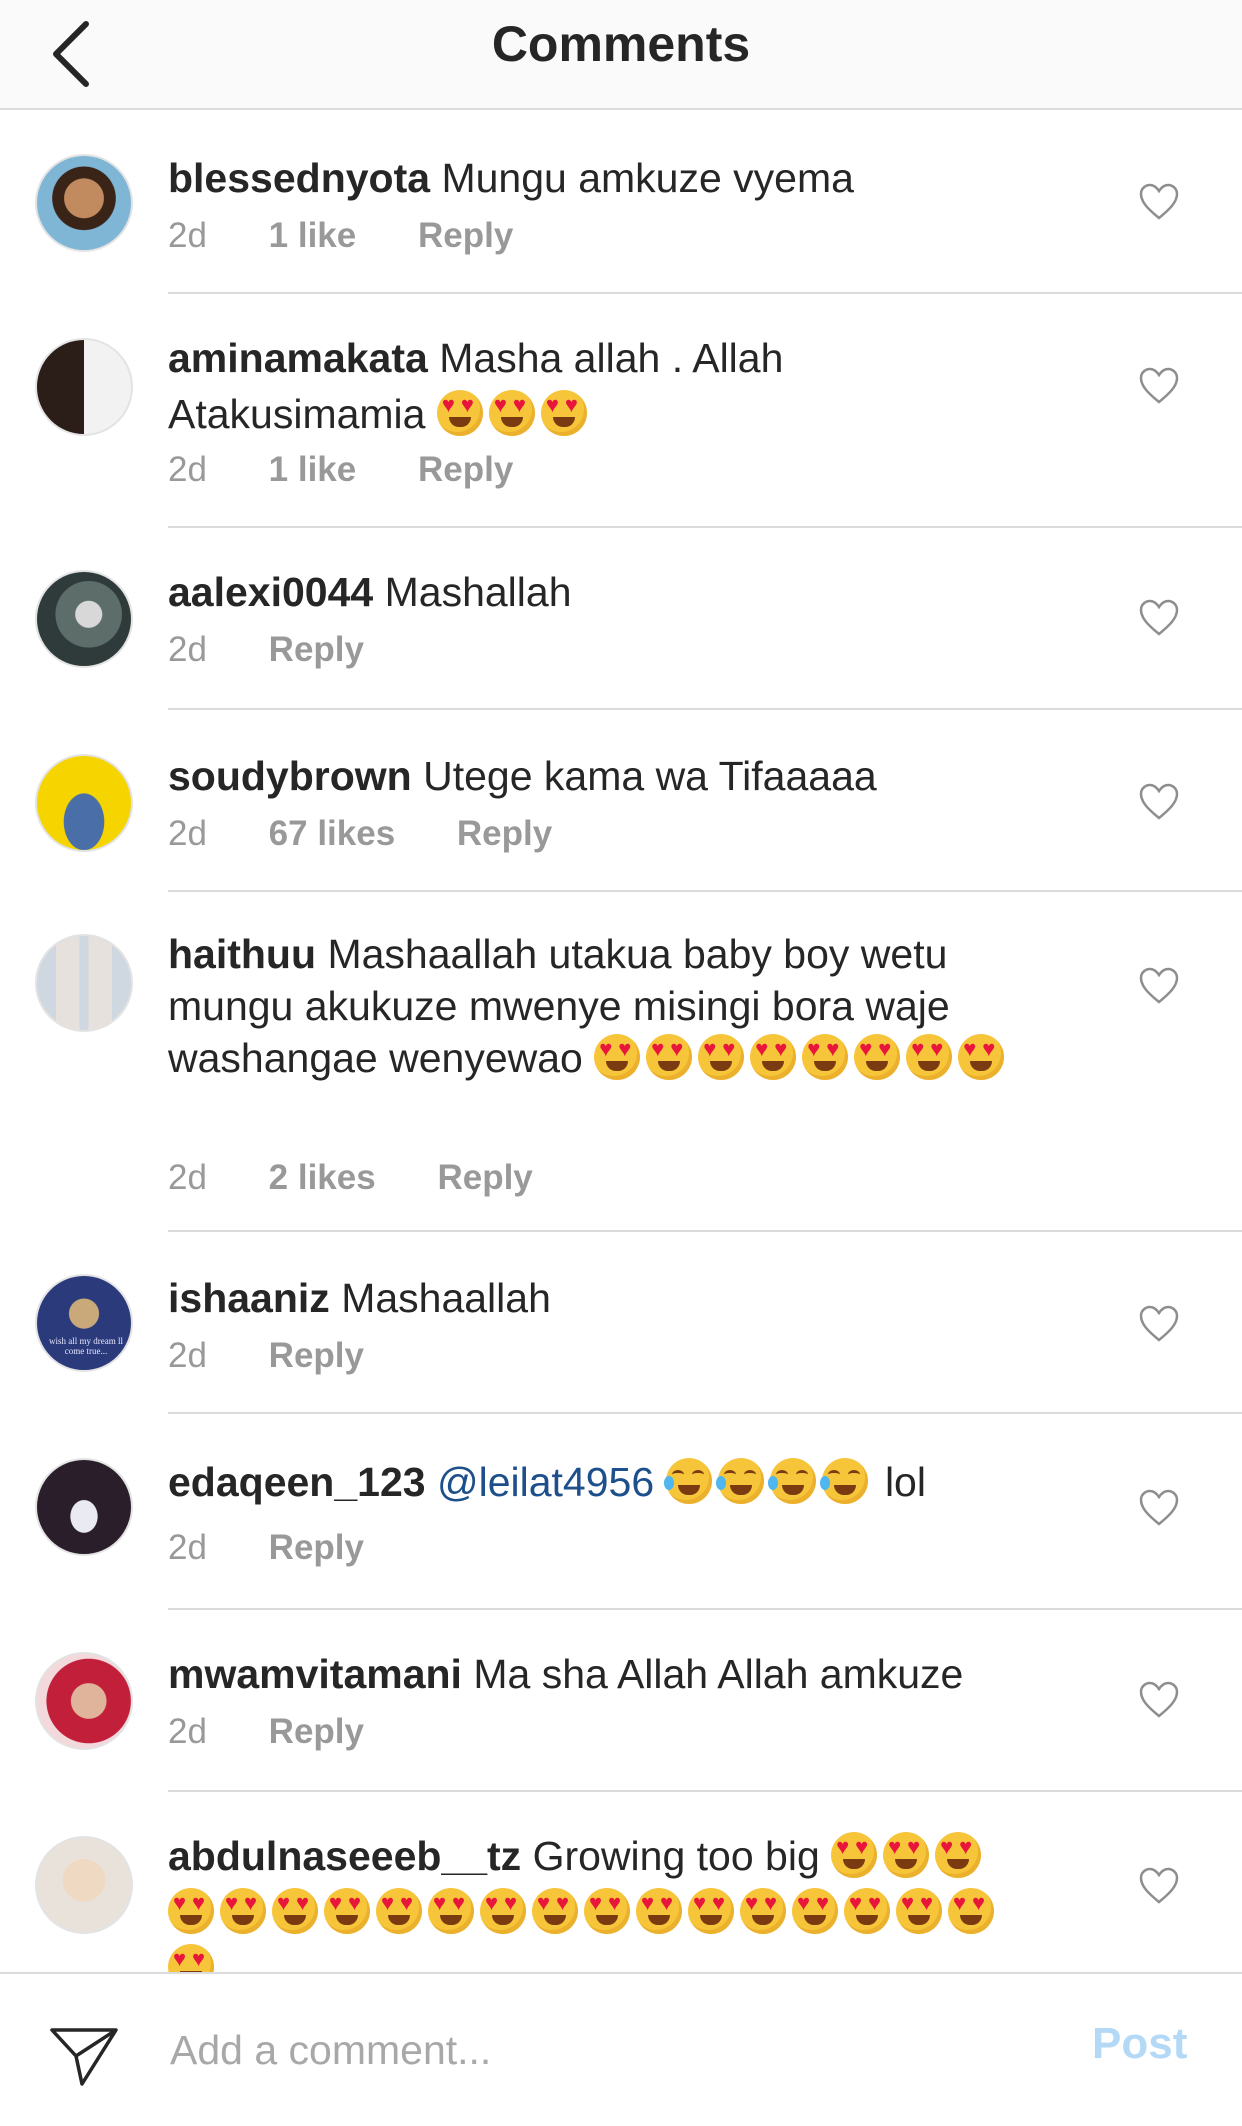 This screenshot has width=1242, height=2126. Describe the element at coordinates (322, 1178) in the screenshot. I see `comment-likes: 2 likes` at that location.